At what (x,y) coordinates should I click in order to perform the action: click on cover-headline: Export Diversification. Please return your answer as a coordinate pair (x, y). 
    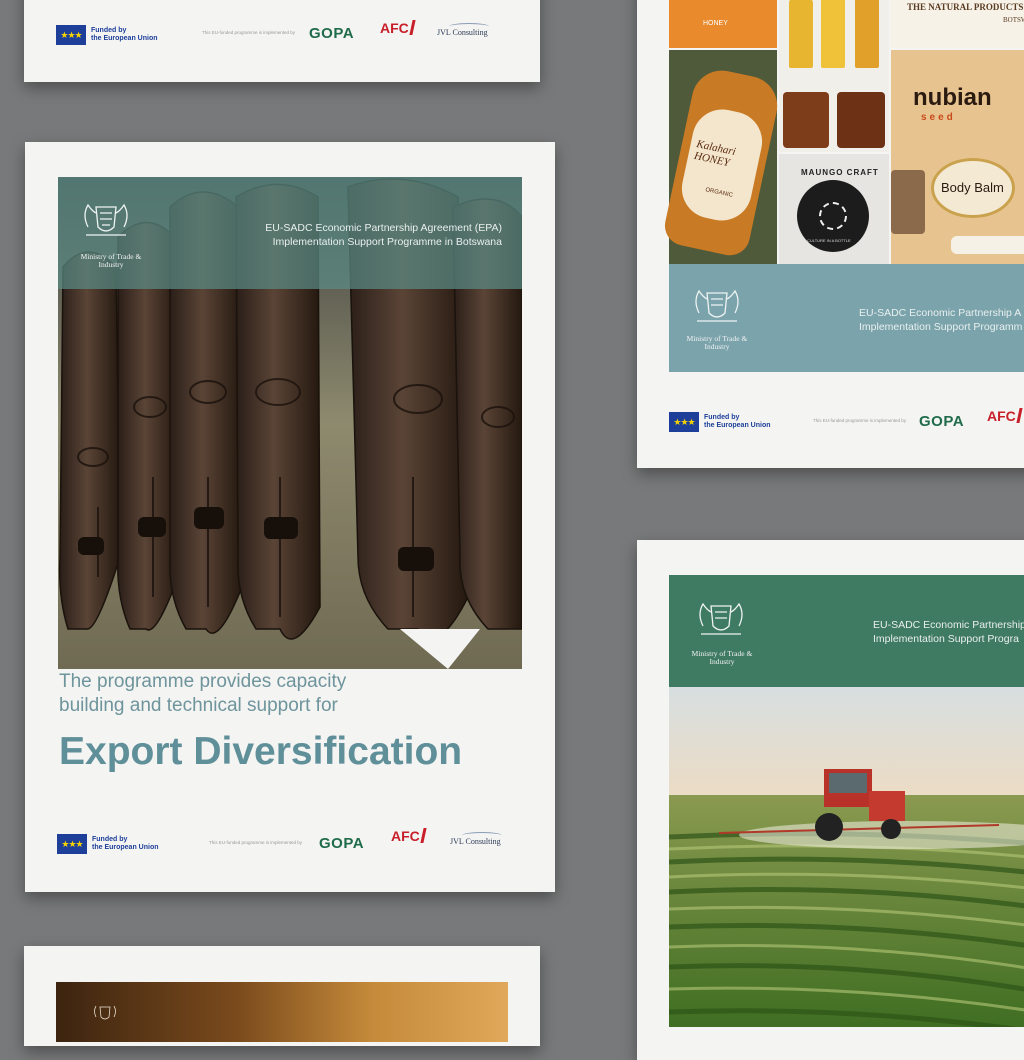
    Looking at the image, I should click on (261, 751).